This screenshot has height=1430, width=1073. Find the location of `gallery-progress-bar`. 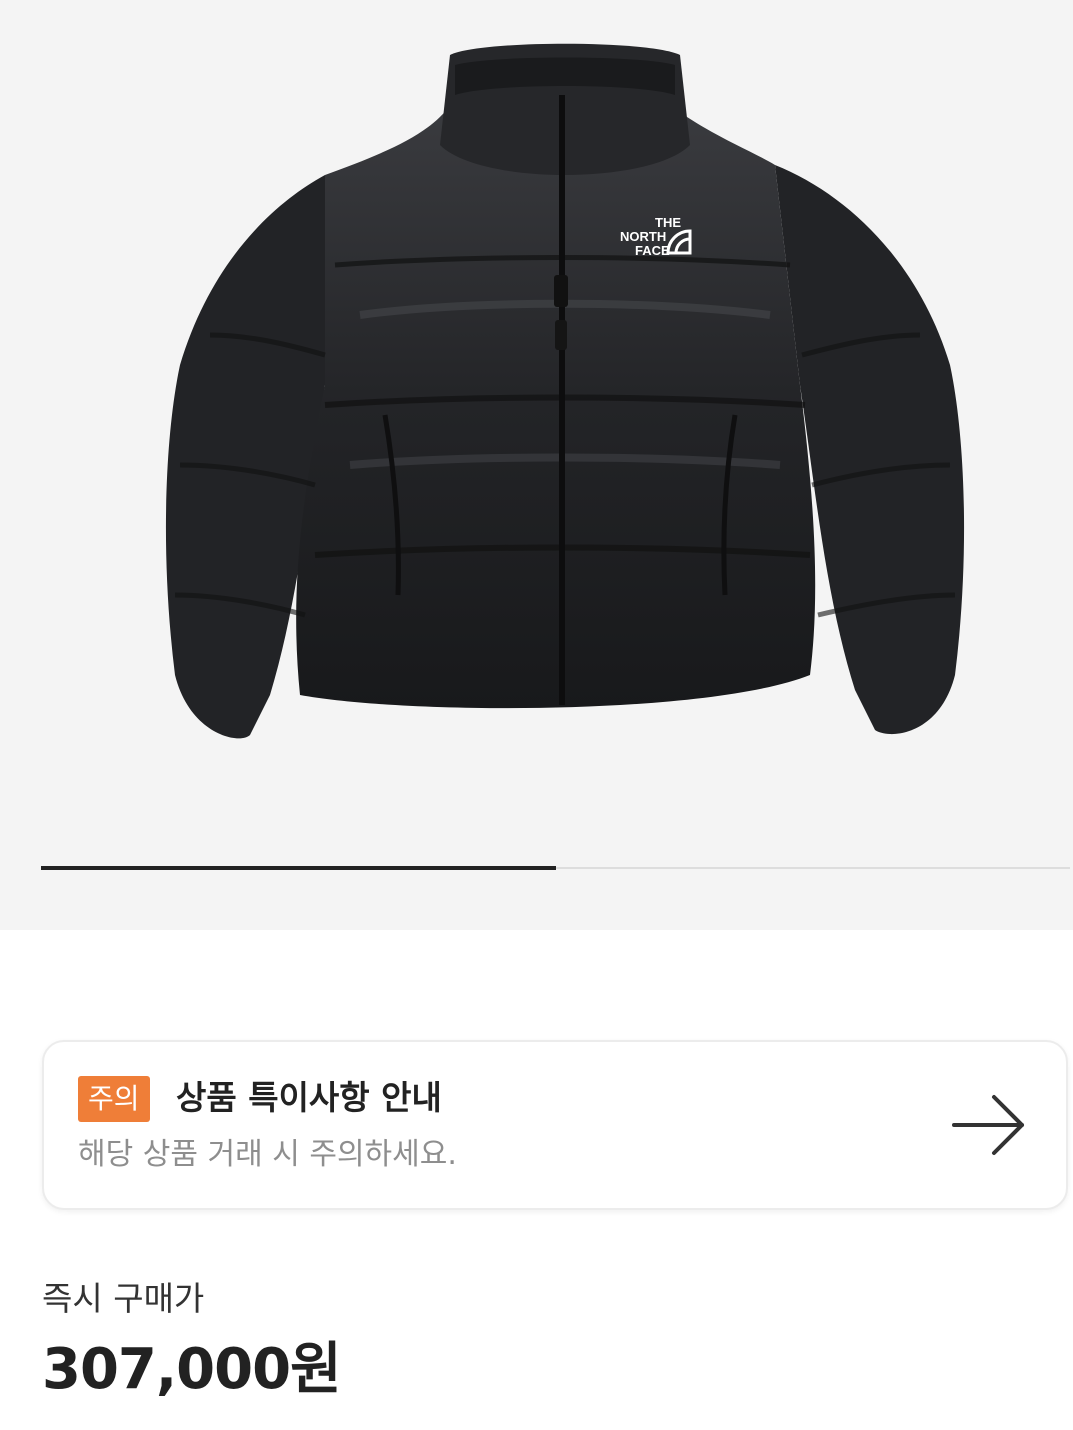

gallery-progress-bar is located at coordinates (555, 868).